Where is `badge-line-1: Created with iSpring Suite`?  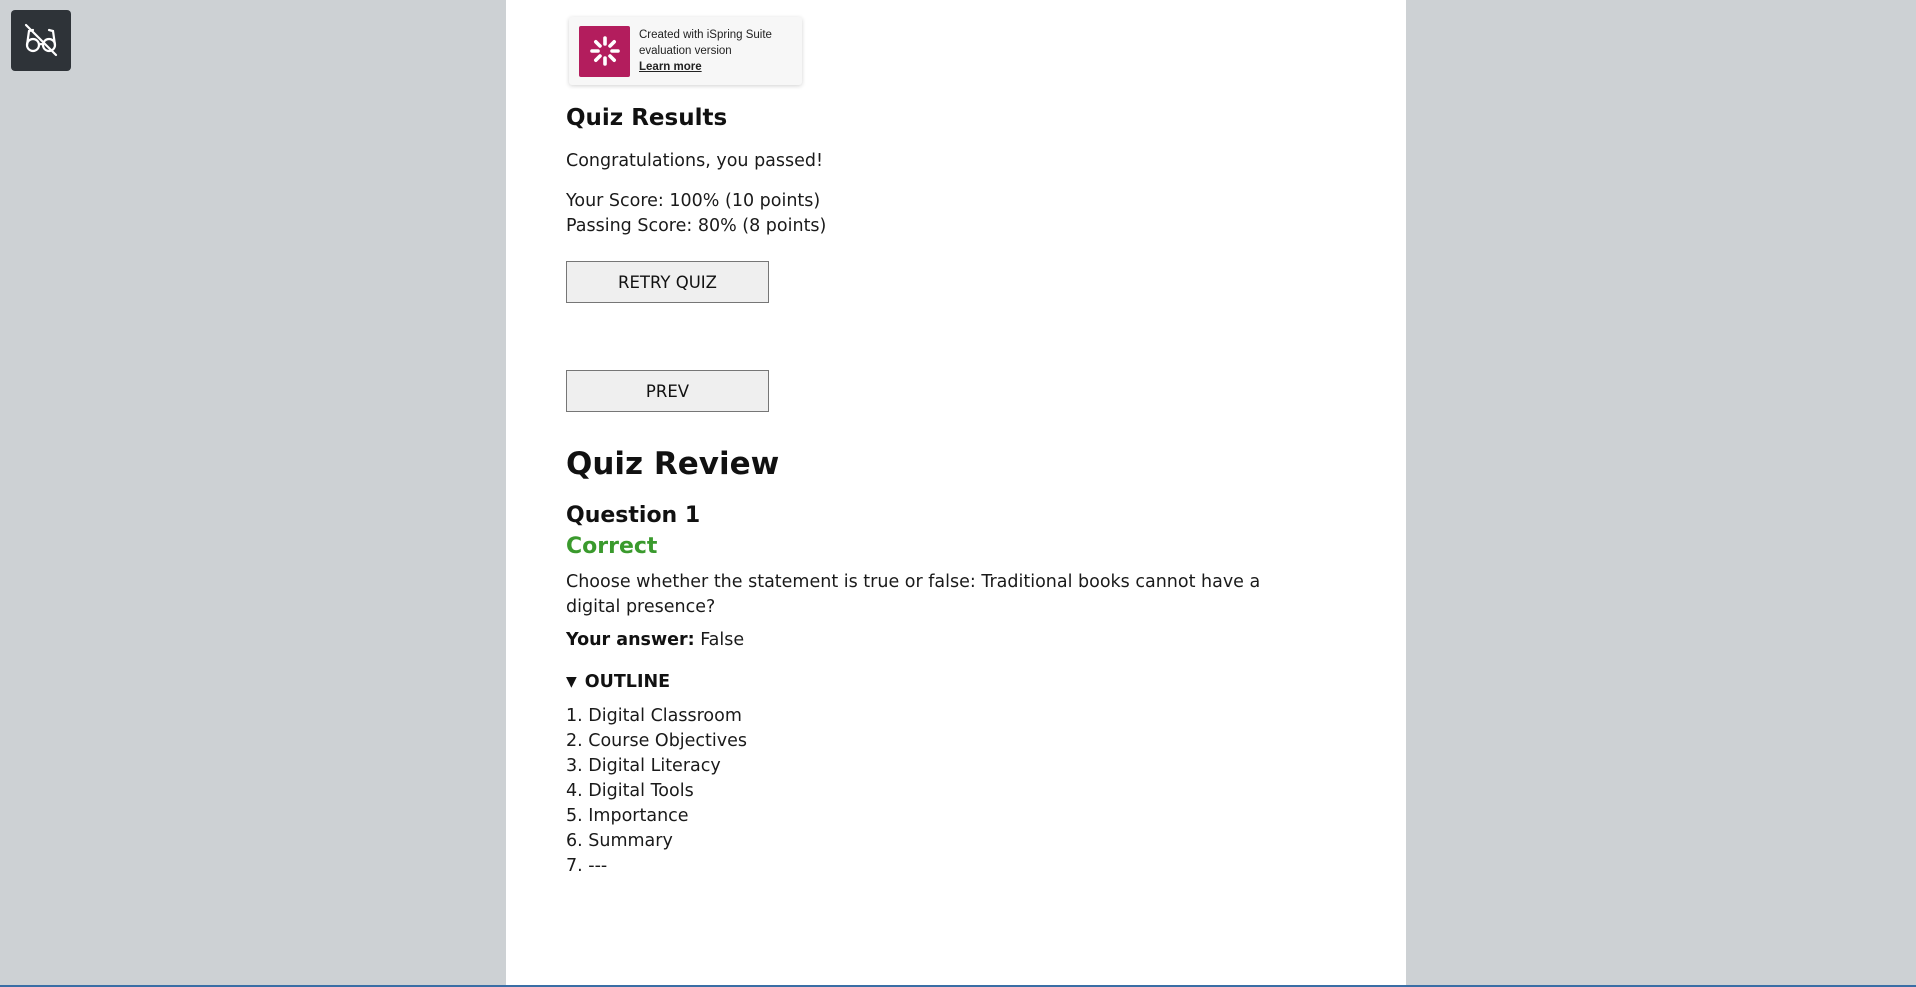
badge-line-1: Created with iSpring Suite is located at coordinates (705, 35).